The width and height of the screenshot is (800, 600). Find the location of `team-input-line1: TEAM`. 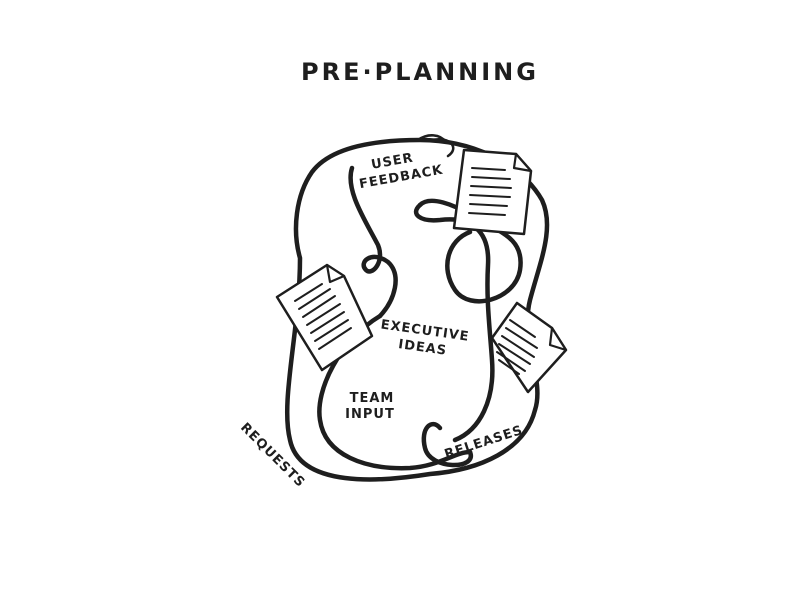

team-input-line1: TEAM is located at coordinates (372, 398).